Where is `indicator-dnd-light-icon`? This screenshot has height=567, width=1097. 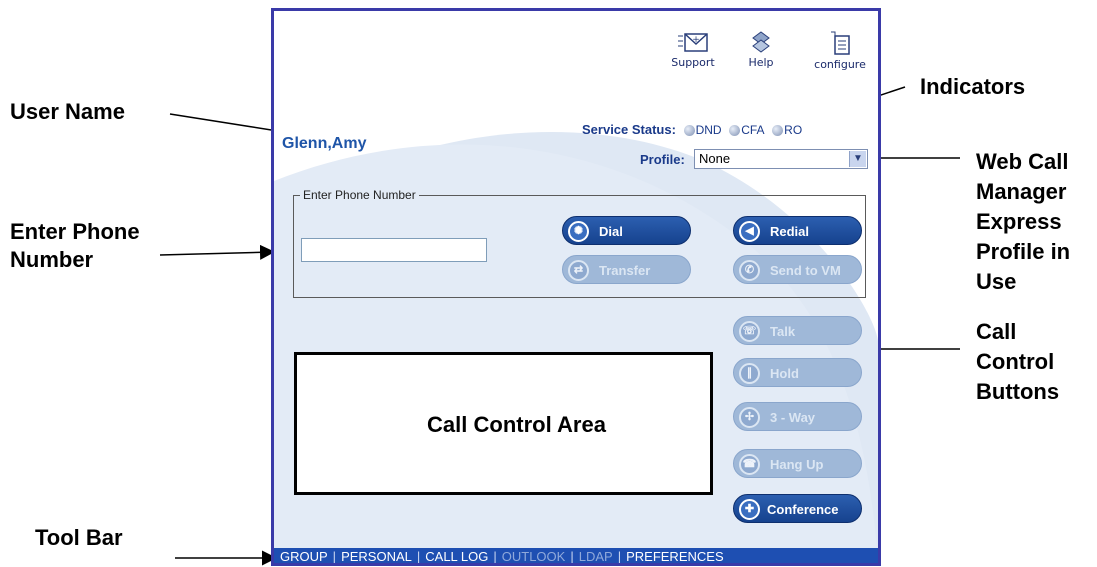
indicator-dnd-light-icon is located at coordinates (689, 130).